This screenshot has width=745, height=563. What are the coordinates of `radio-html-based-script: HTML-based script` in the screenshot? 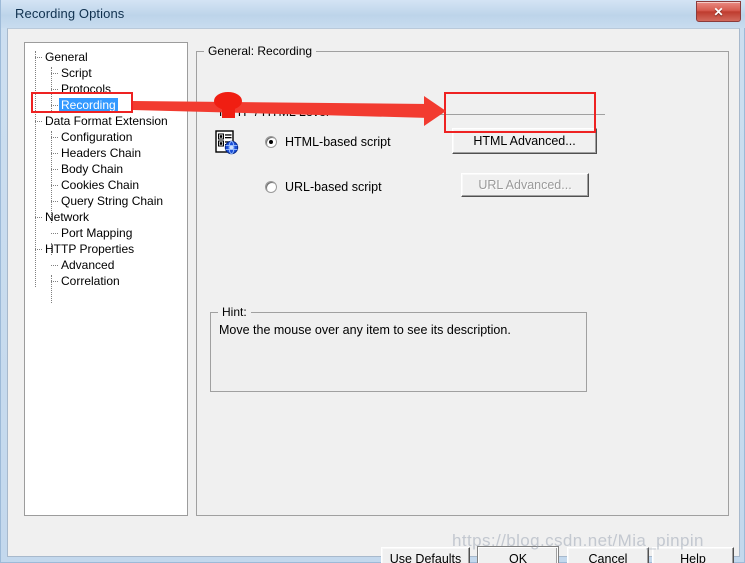 It's located at (328, 142).